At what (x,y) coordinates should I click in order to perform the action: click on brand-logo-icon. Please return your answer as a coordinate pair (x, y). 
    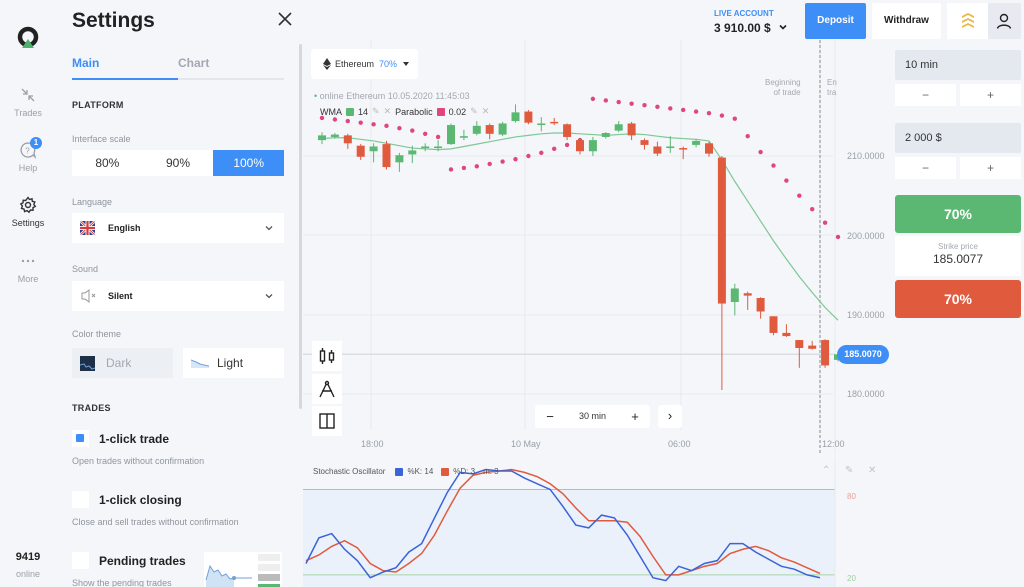
    Looking at the image, I should click on (28, 37).